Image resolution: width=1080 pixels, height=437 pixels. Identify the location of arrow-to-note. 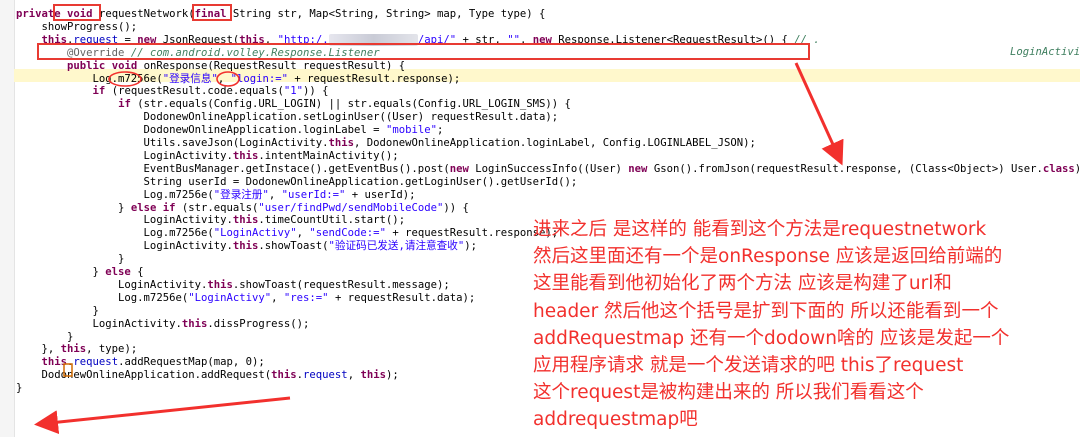
(819, 114).